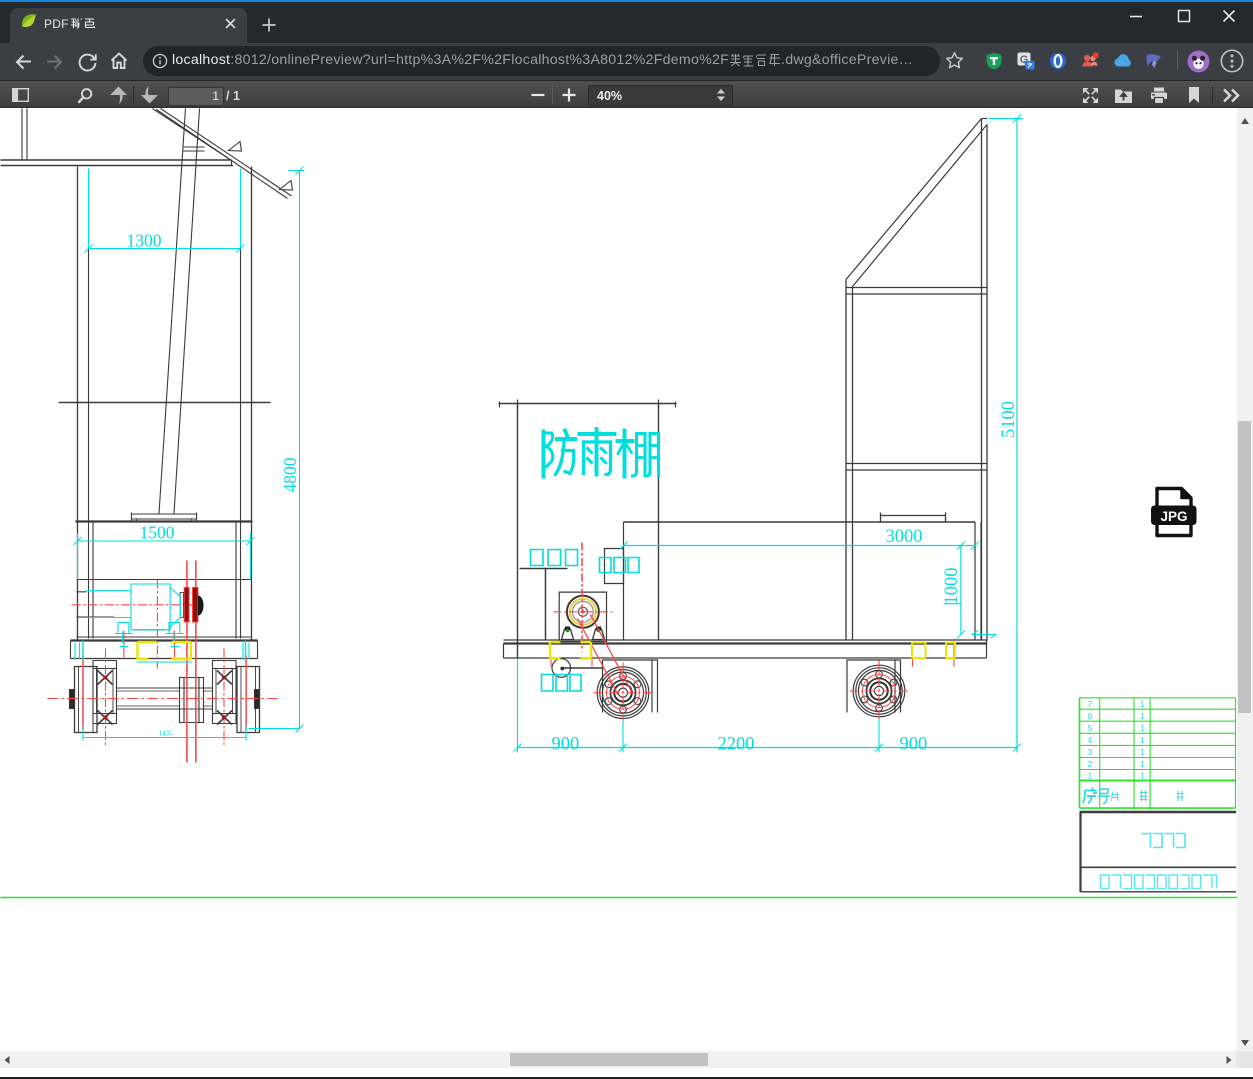 Image resolution: width=1253 pixels, height=1079 pixels. Describe the element at coordinates (1090, 728) in the screenshot. I see `svg-text: 5` at that location.